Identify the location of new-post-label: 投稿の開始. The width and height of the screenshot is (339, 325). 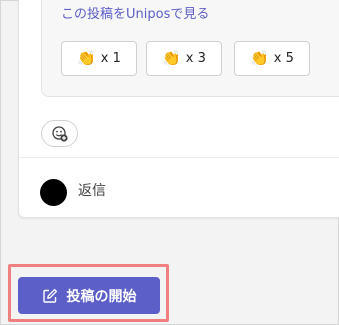
(101, 296).